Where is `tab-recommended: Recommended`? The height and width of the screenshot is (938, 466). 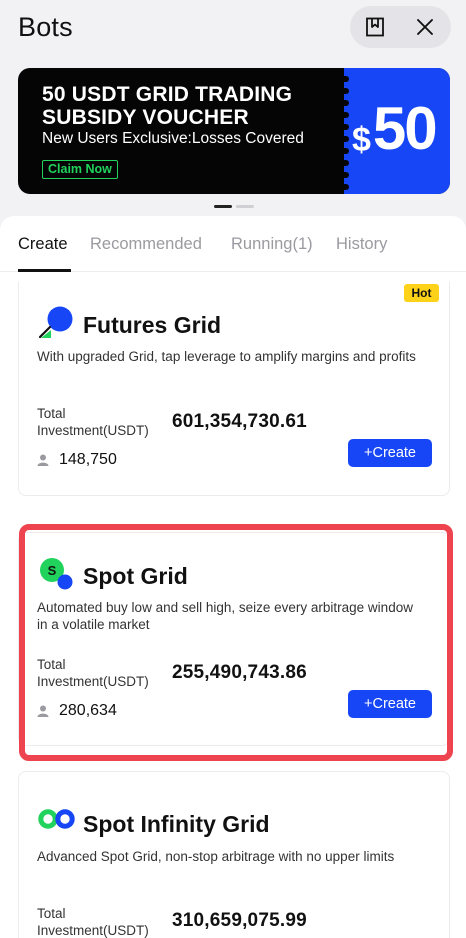 tab-recommended: Recommended is located at coordinates (146, 244).